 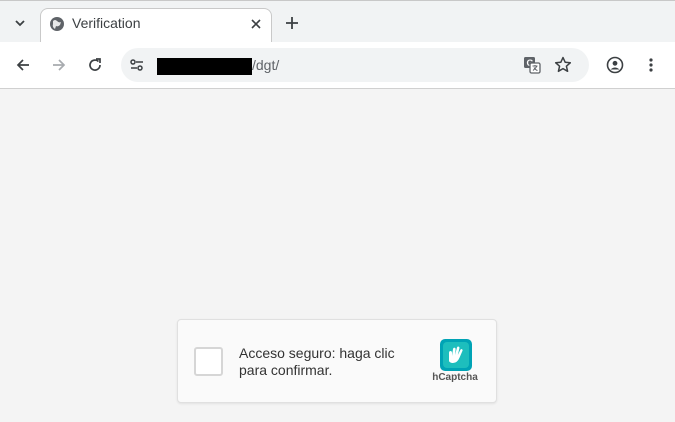 What do you see at coordinates (456, 355) in the screenshot?
I see `hcaptcha-logo-icon` at bounding box center [456, 355].